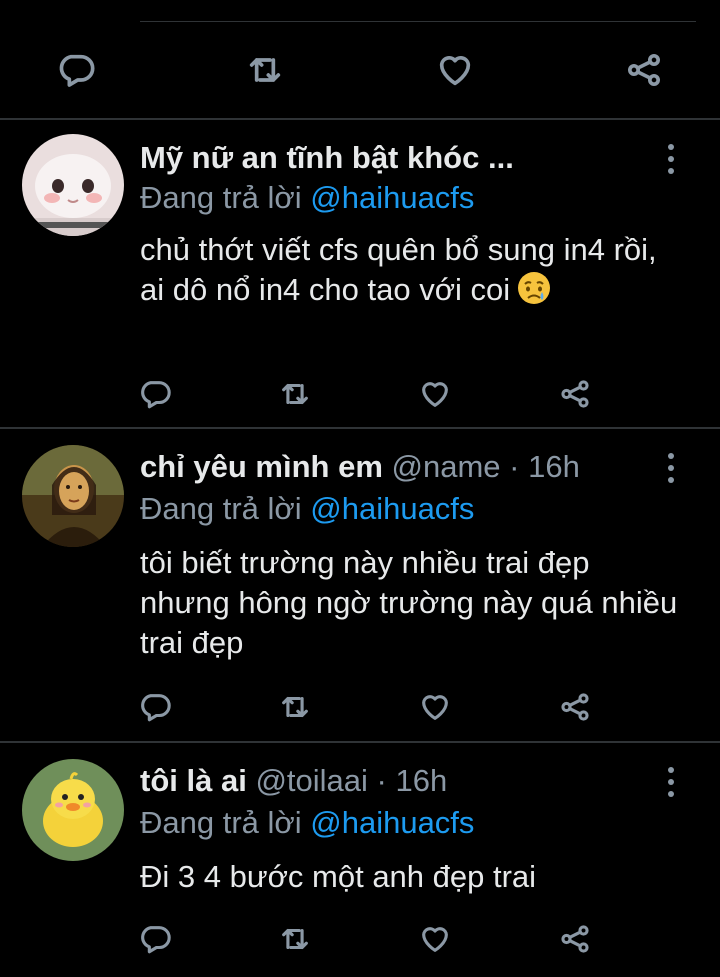 This screenshot has height=977, width=720. I want to click on reply-header: tôi là ai @toilaai · 16h, so click(395, 781).